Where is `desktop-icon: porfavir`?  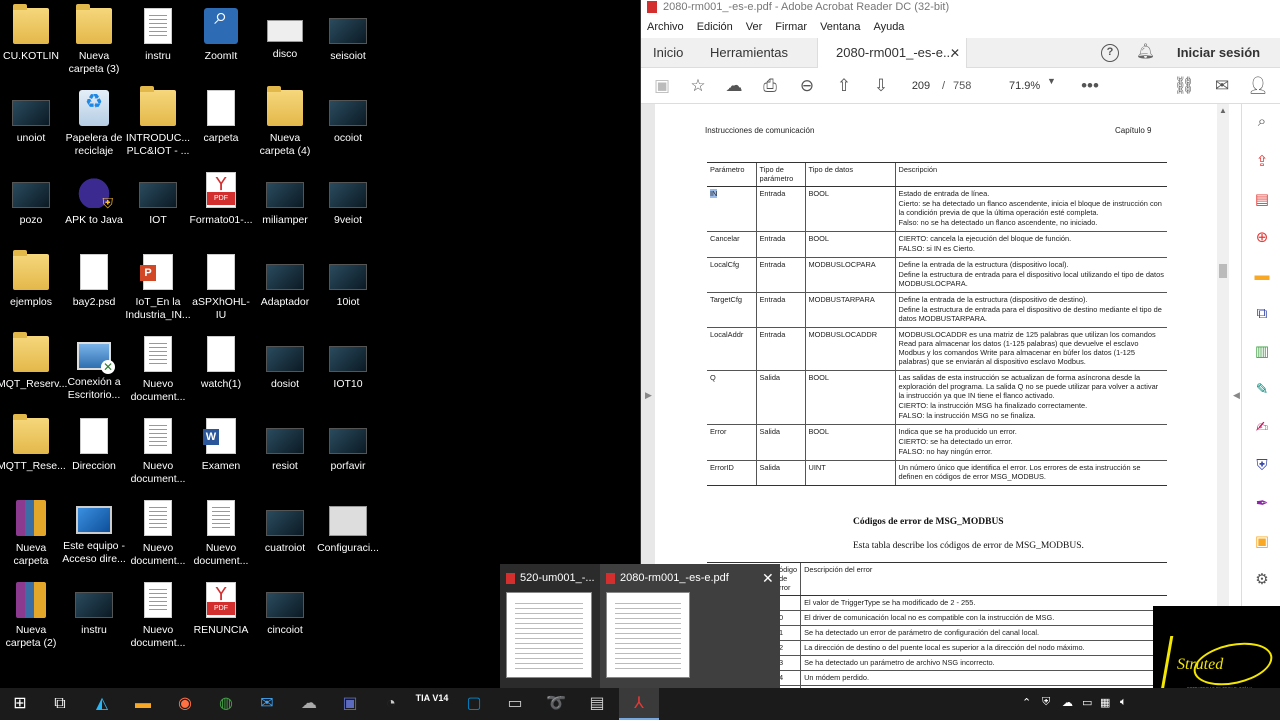 desktop-icon: porfavir is located at coordinates (348, 445).